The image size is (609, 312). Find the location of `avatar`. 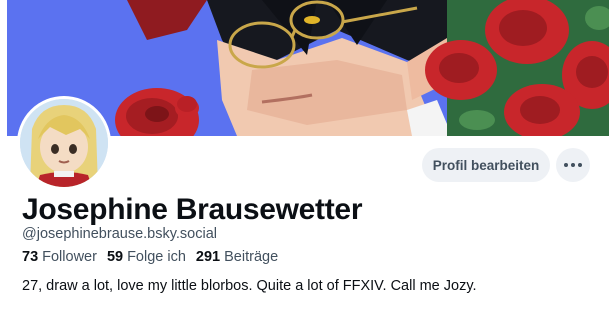

avatar is located at coordinates (64, 143).